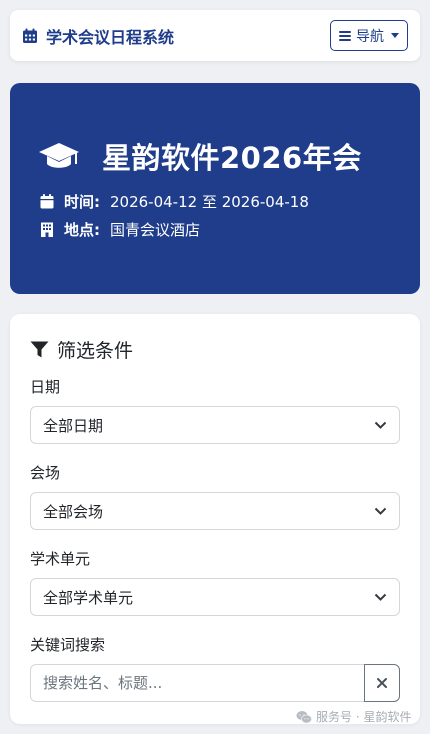 The height and width of the screenshot is (734, 430). Describe the element at coordinates (110, 37) in the screenshot. I see `brand-title: 学术会议日程系统` at that location.